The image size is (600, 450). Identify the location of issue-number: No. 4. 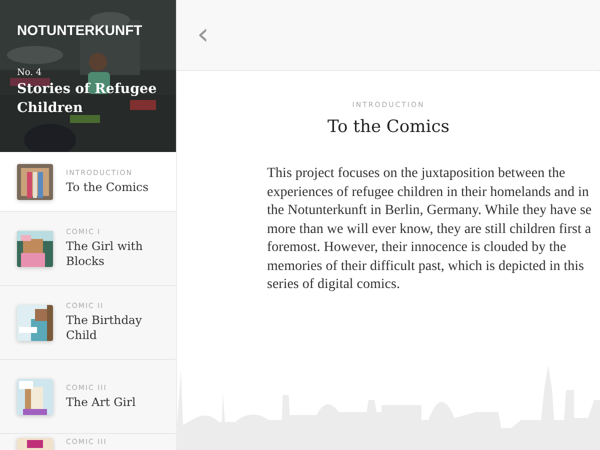
(30, 73).